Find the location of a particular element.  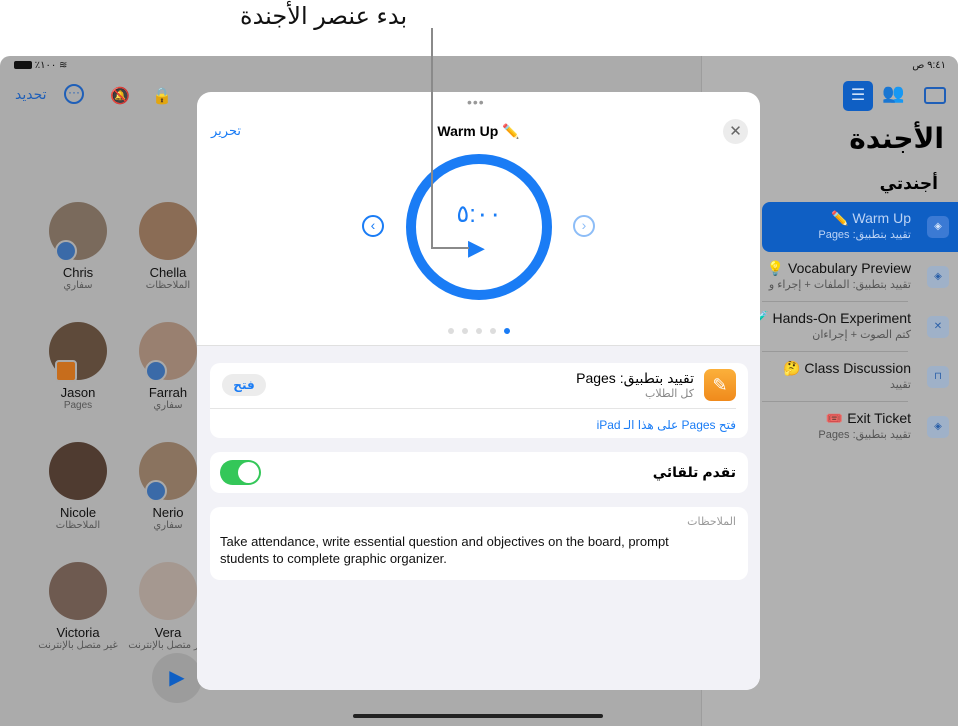

play-button: ▶ is located at coordinates (177, 678).